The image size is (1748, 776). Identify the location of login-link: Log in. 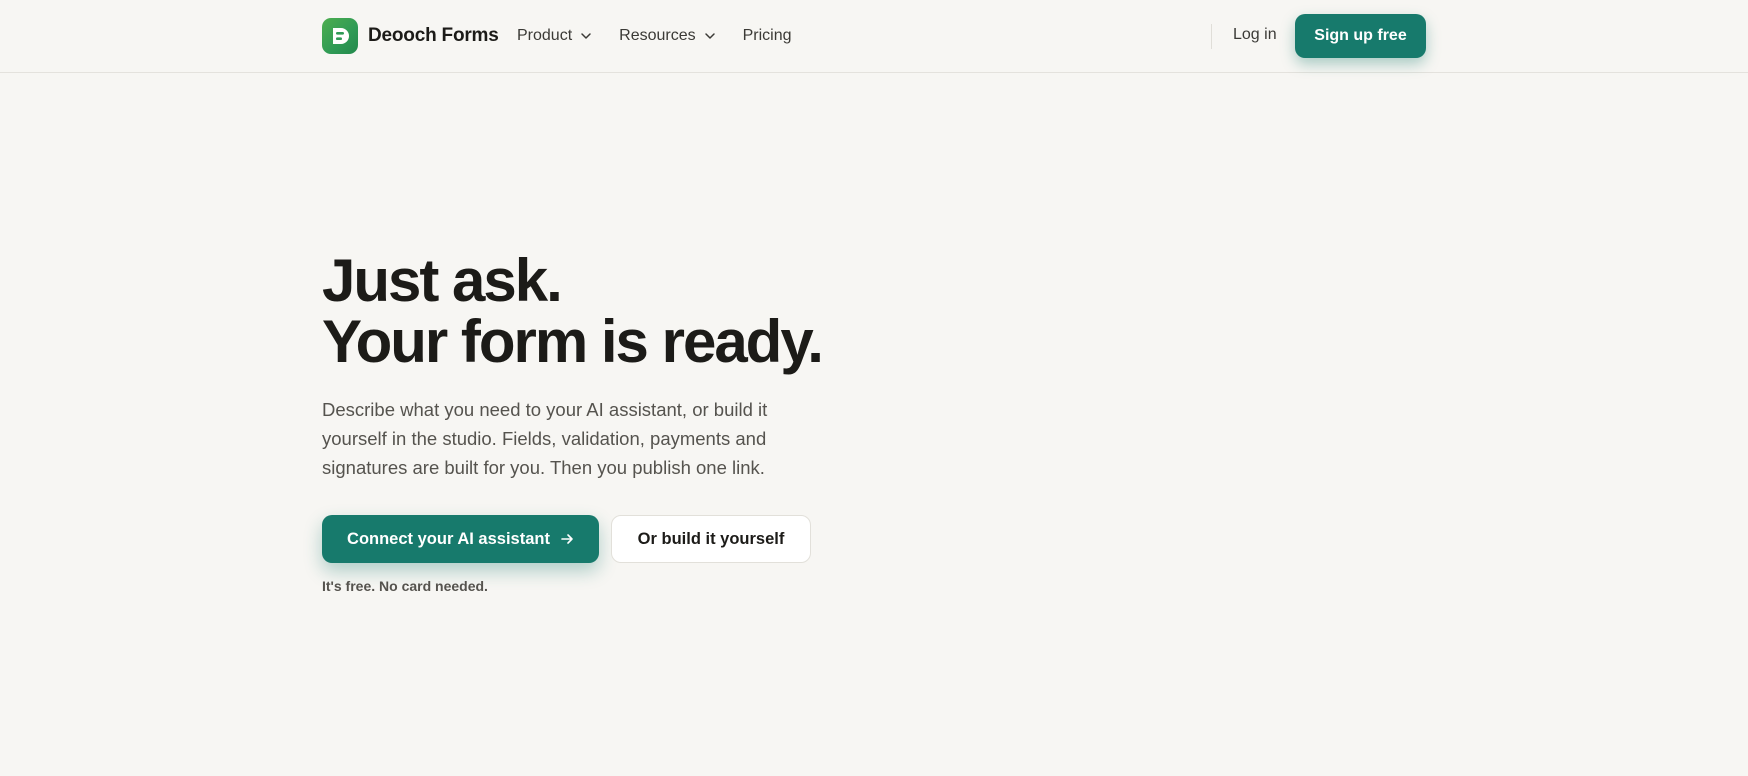
(1255, 35).